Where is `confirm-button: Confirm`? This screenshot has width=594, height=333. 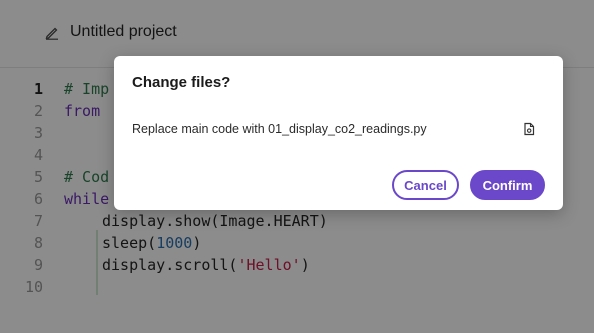 confirm-button: Confirm is located at coordinates (507, 185).